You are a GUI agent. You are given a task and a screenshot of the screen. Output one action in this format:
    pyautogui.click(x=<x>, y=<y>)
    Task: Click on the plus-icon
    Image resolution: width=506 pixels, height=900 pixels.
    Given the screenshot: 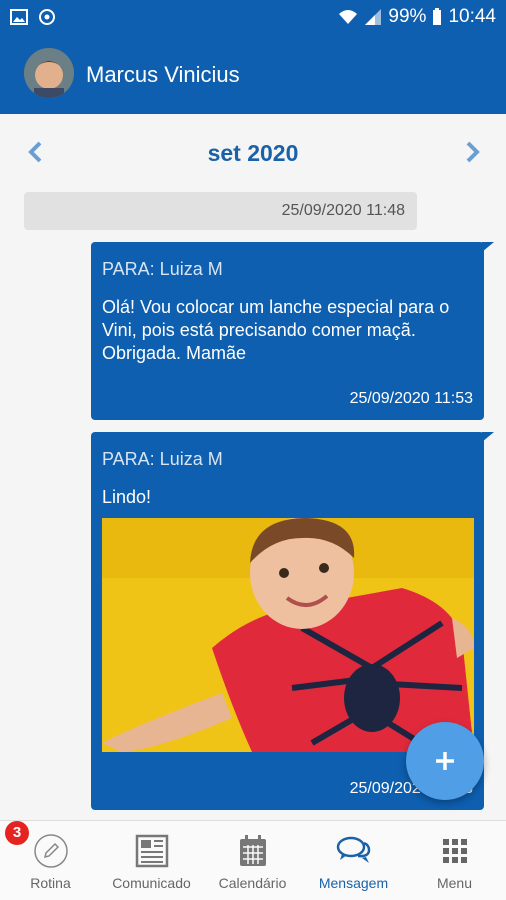 What is the action you would take?
    pyautogui.click(x=445, y=761)
    